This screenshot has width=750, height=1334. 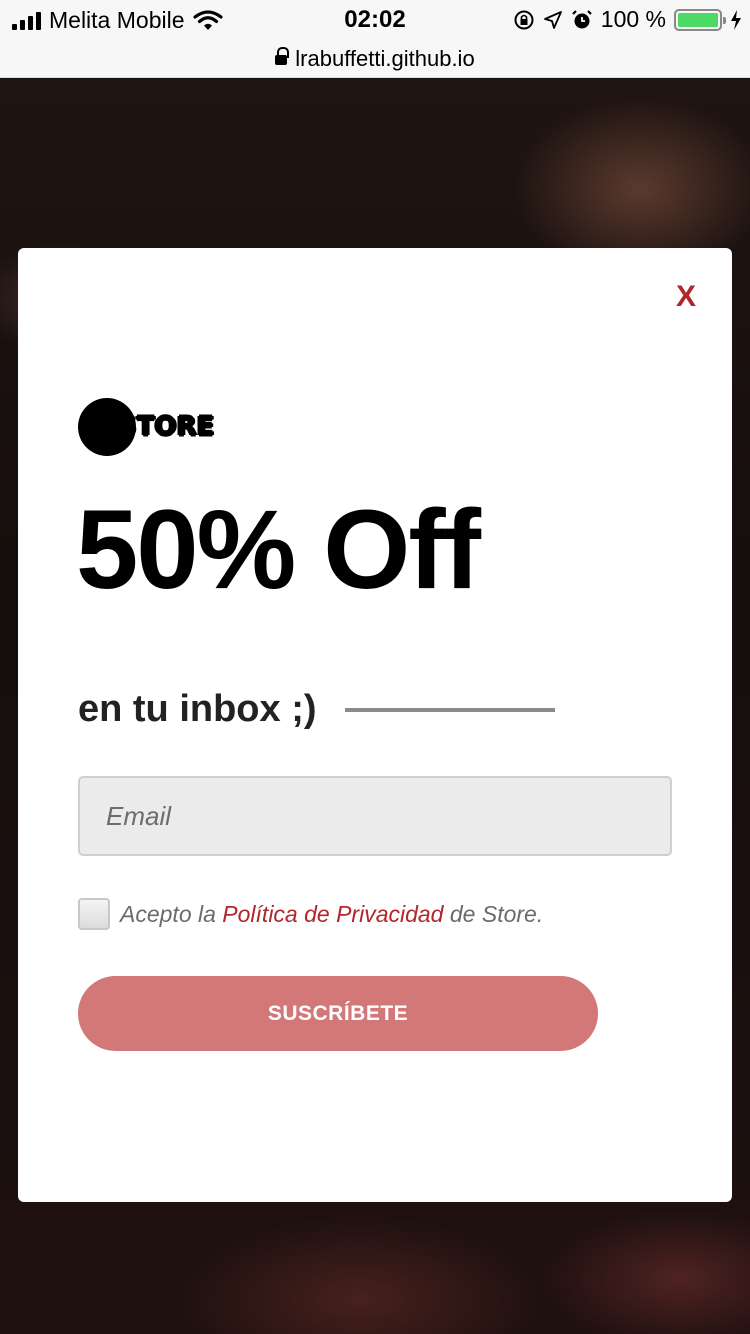 I want to click on battery-icon, so click(x=700, y=19).